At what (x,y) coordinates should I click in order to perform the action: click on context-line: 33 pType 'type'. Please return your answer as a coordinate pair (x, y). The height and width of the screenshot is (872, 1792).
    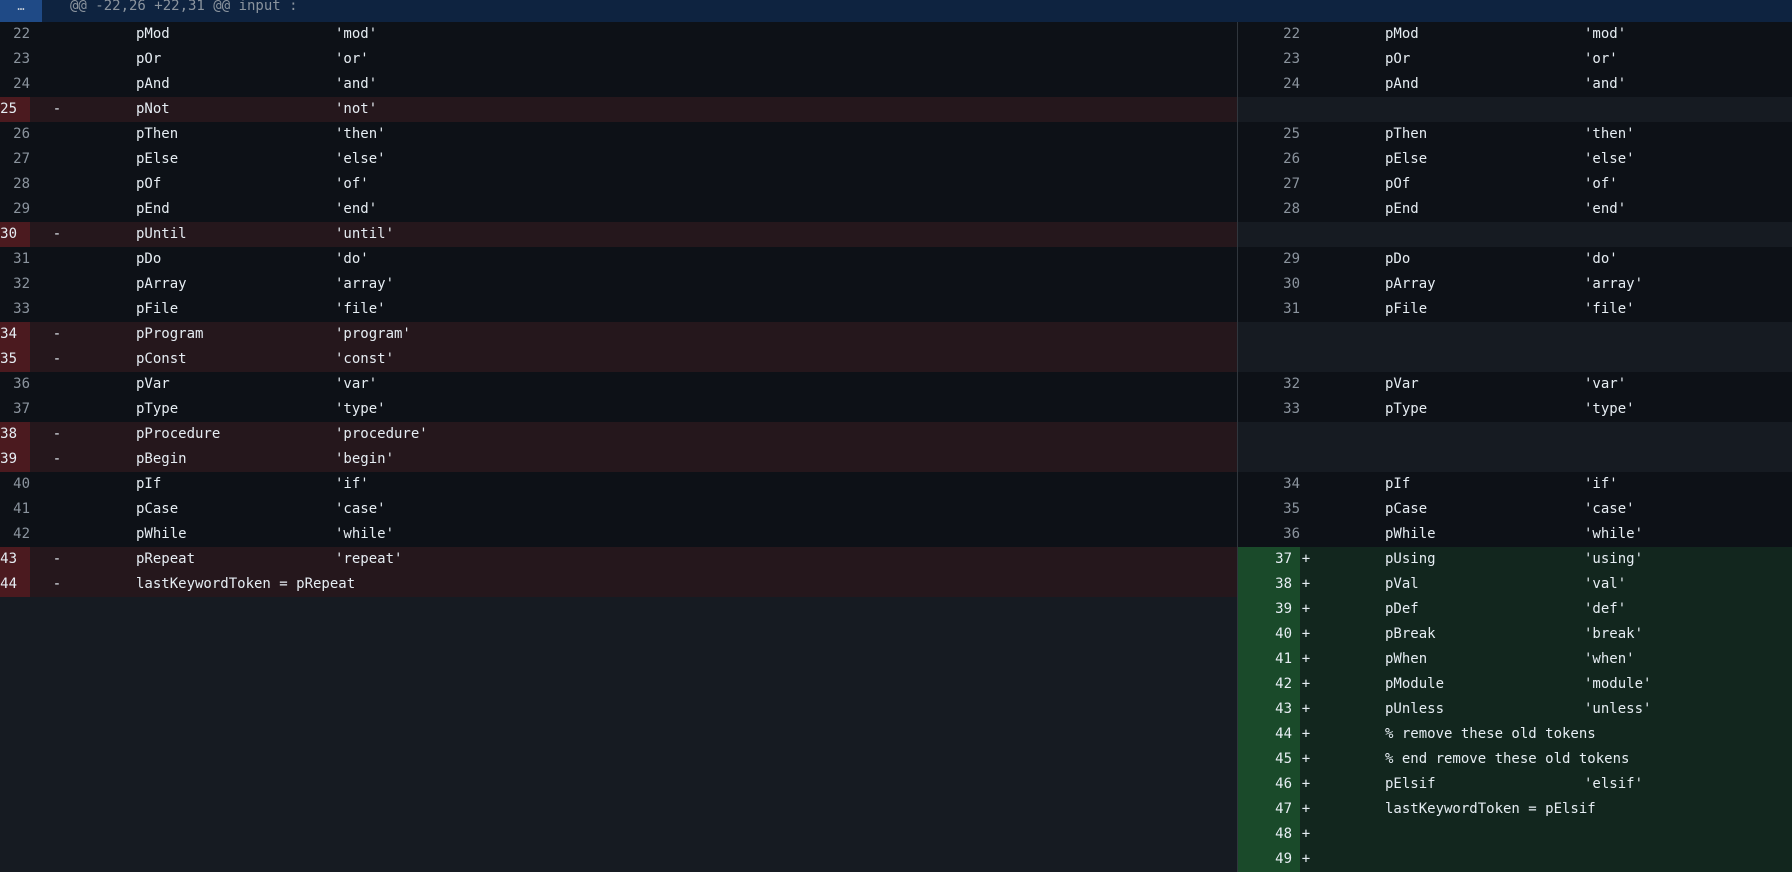
    Looking at the image, I should click on (1515, 409).